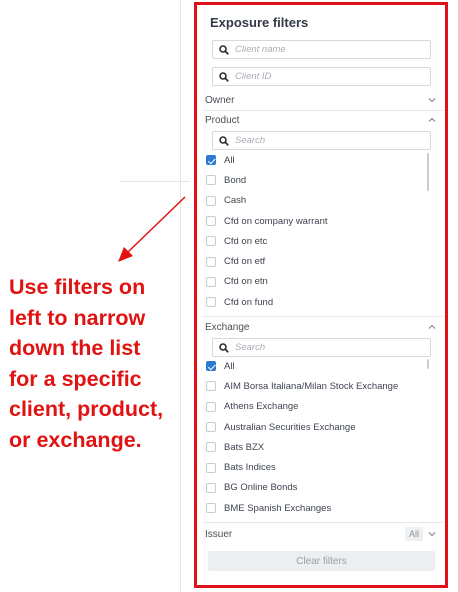 This screenshot has width=458, height=592. Describe the element at coordinates (321, 49) in the screenshot. I see `client-name-input: Client name` at that location.